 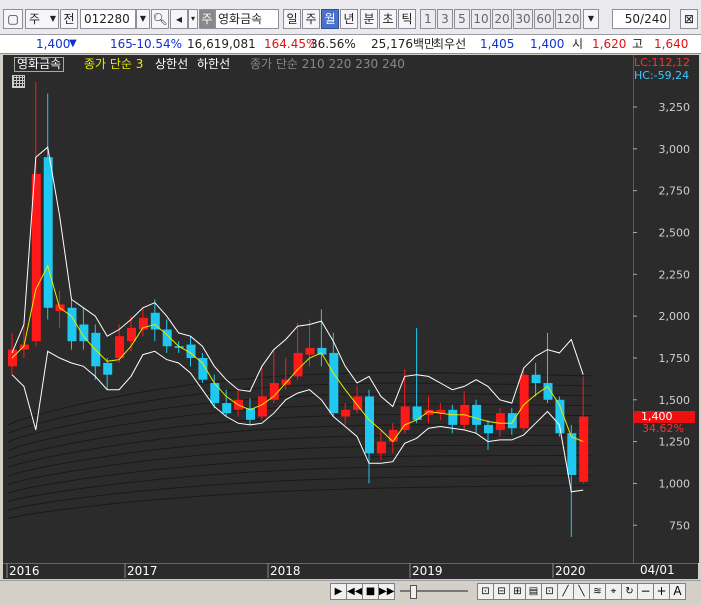 I want to click on view-mode-5-button: ⊡, so click(x=549, y=591).